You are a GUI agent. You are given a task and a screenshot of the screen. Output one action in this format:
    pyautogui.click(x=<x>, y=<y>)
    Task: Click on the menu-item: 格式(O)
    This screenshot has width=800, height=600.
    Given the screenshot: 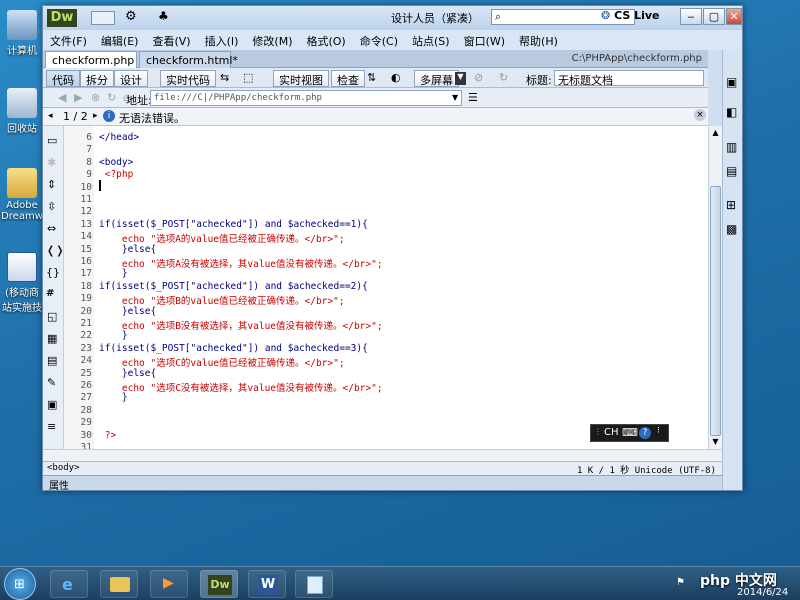 What is the action you would take?
    pyautogui.click(x=325, y=39)
    